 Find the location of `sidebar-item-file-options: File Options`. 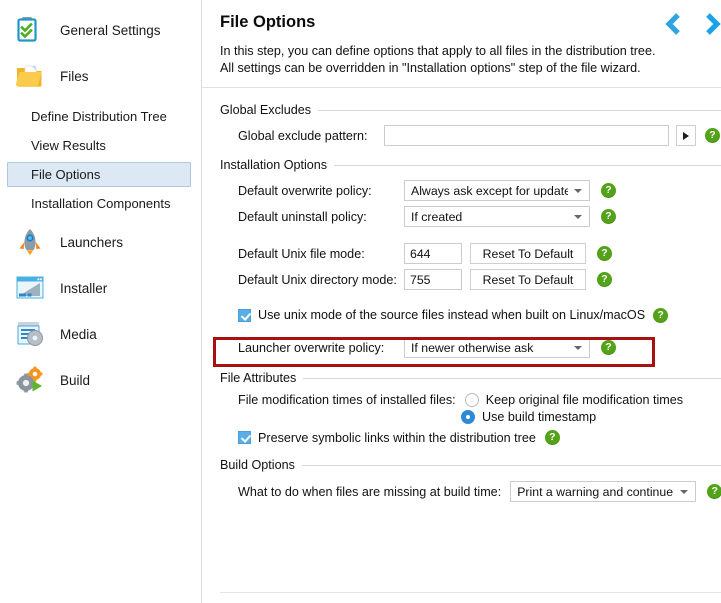

sidebar-item-file-options: File Options is located at coordinates (99, 174).